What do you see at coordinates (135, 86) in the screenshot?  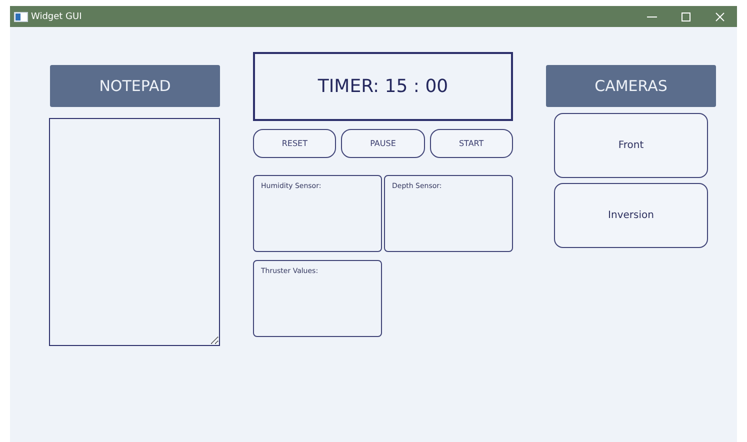 I see `notepad-header: NOTEPAD` at bounding box center [135, 86].